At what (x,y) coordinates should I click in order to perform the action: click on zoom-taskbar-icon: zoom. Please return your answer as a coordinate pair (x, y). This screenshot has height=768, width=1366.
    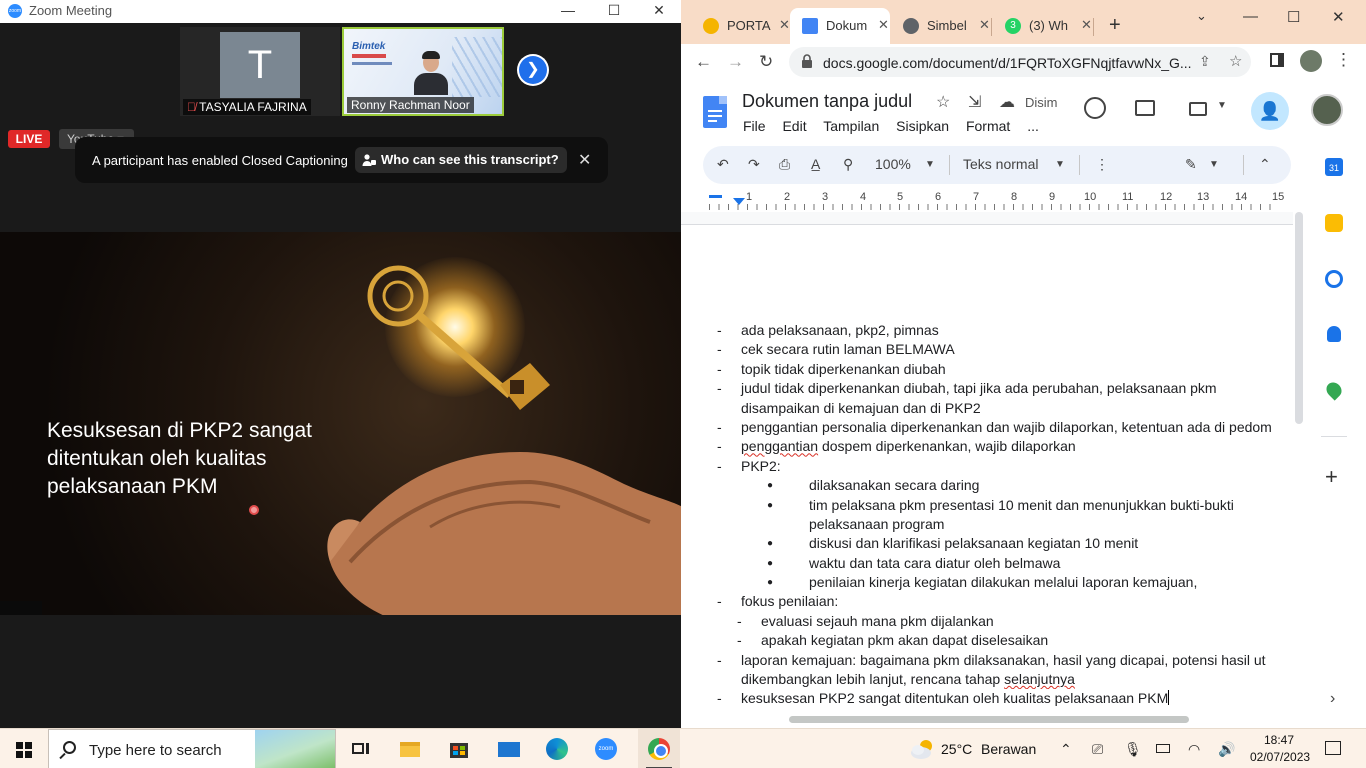
    Looking at the image, I should click on (606, 749).